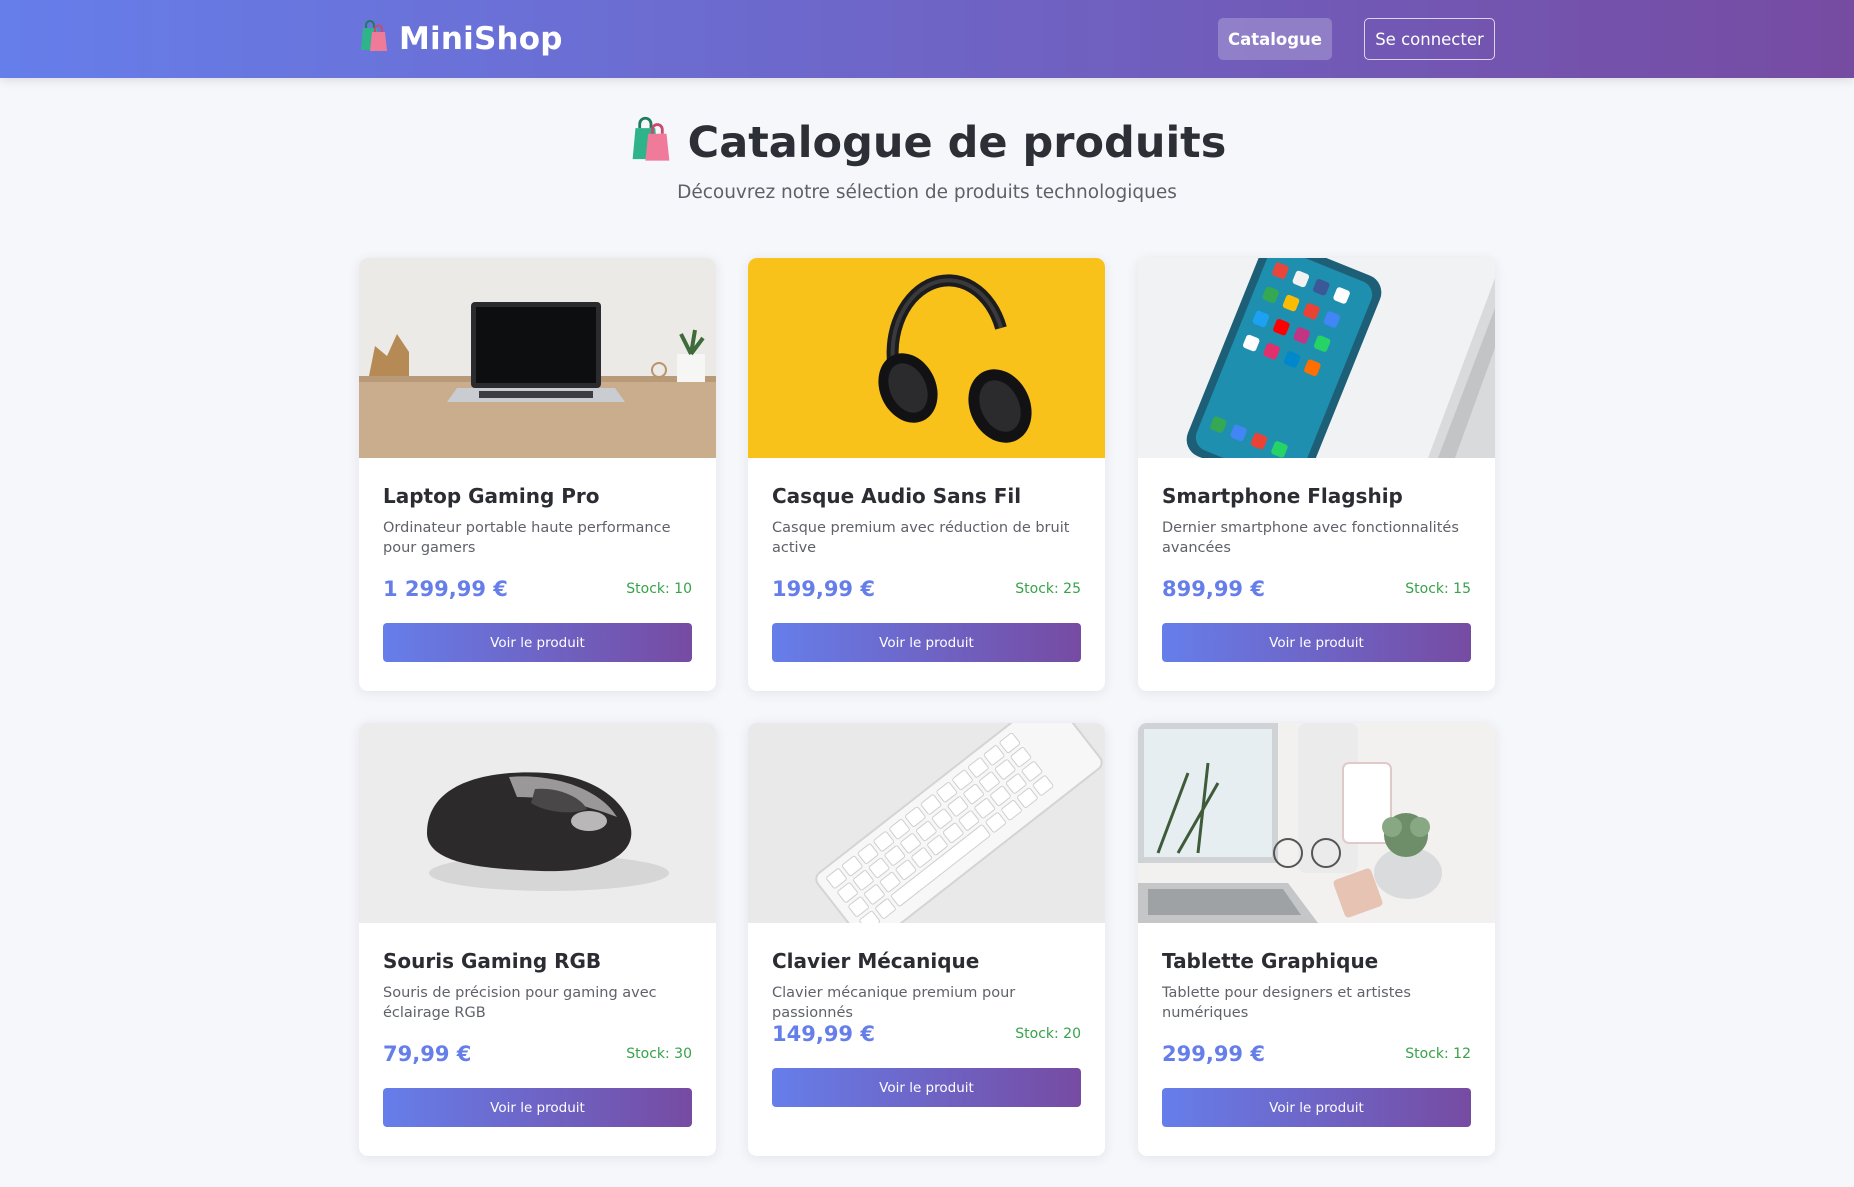  I want to click on product-price: 899,99 €, so click(1213, 589).